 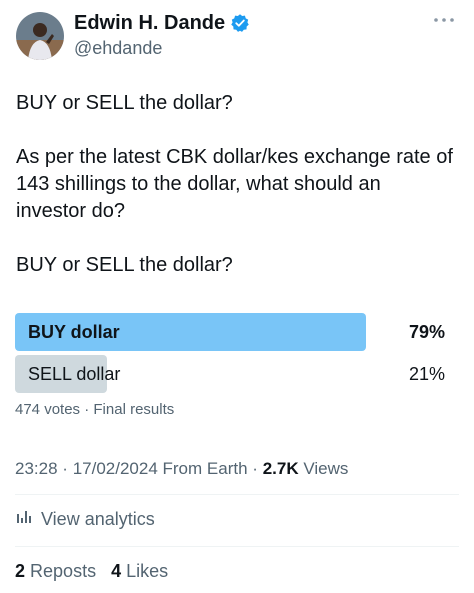 I want to click on author-handle: @ehdande, so click(x=162, y=48).